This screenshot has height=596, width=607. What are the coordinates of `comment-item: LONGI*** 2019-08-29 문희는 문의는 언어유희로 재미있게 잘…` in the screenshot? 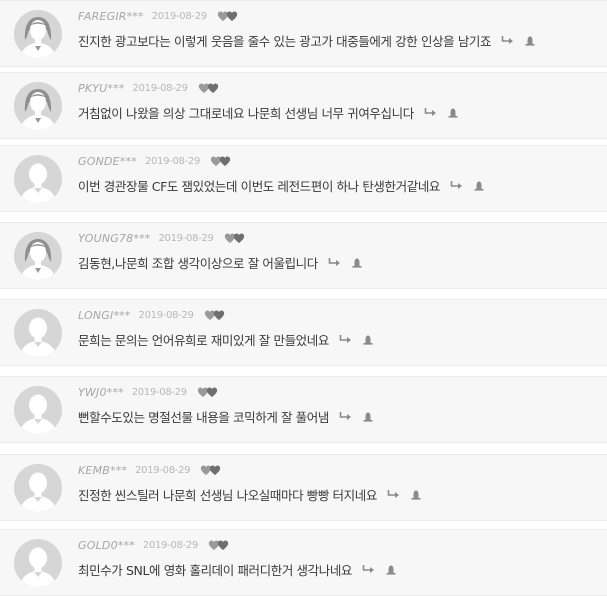 It's located at (303, 332).